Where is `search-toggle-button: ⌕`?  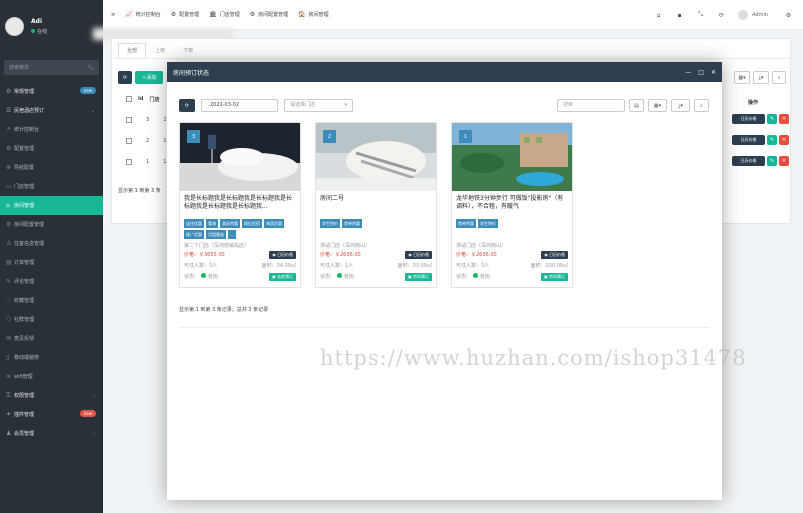
search-toggle-button: ⌕ is located at coordinates (779, 77).